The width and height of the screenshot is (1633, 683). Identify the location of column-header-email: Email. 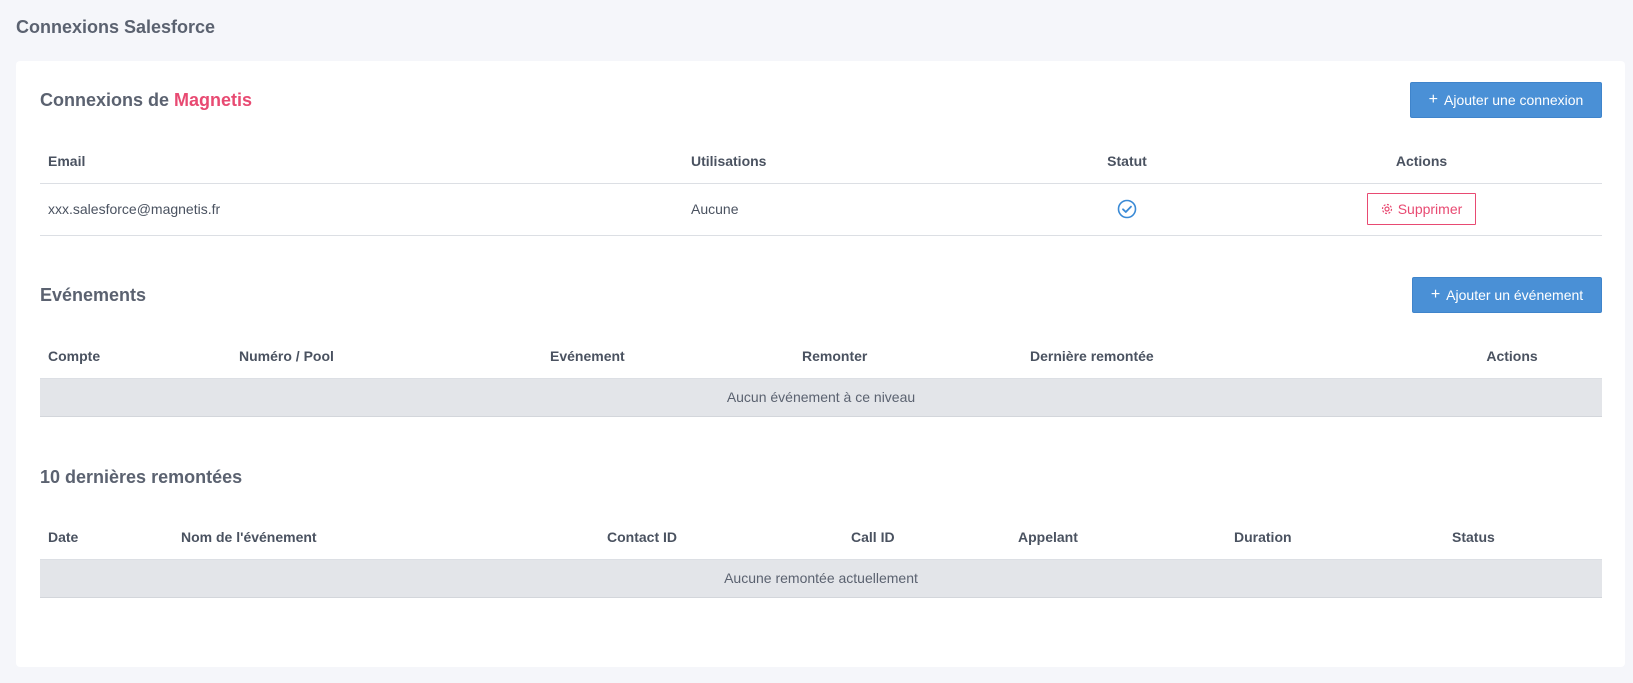
(361, 161).